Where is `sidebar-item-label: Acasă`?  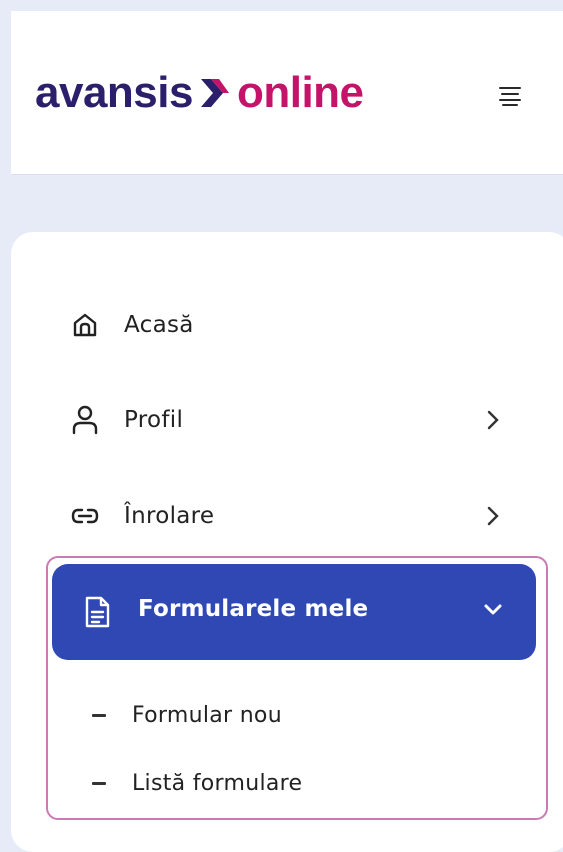
sidebar-item-label: Acasă is located at coordinates (159, 325).